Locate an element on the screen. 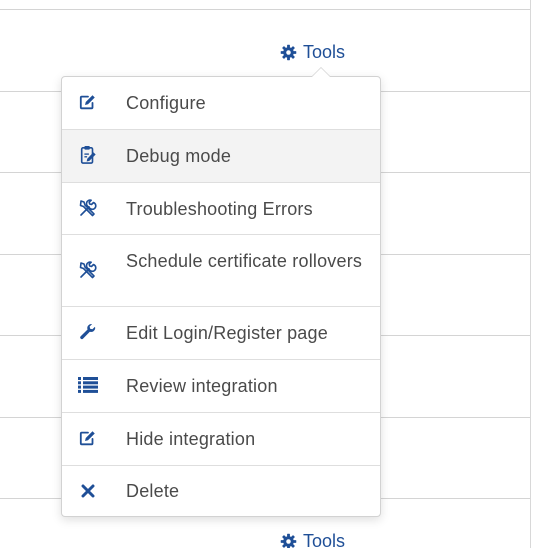 The image size is (536, 548). menu-item-schedule-certificate-rollovers: Schedule certificate rollovers is located at coordinates (221, 271).